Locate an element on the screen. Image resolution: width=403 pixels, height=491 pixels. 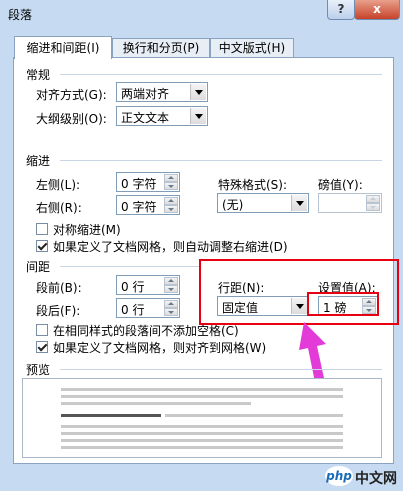
spacing-divider is located at coordinates (130, 266).